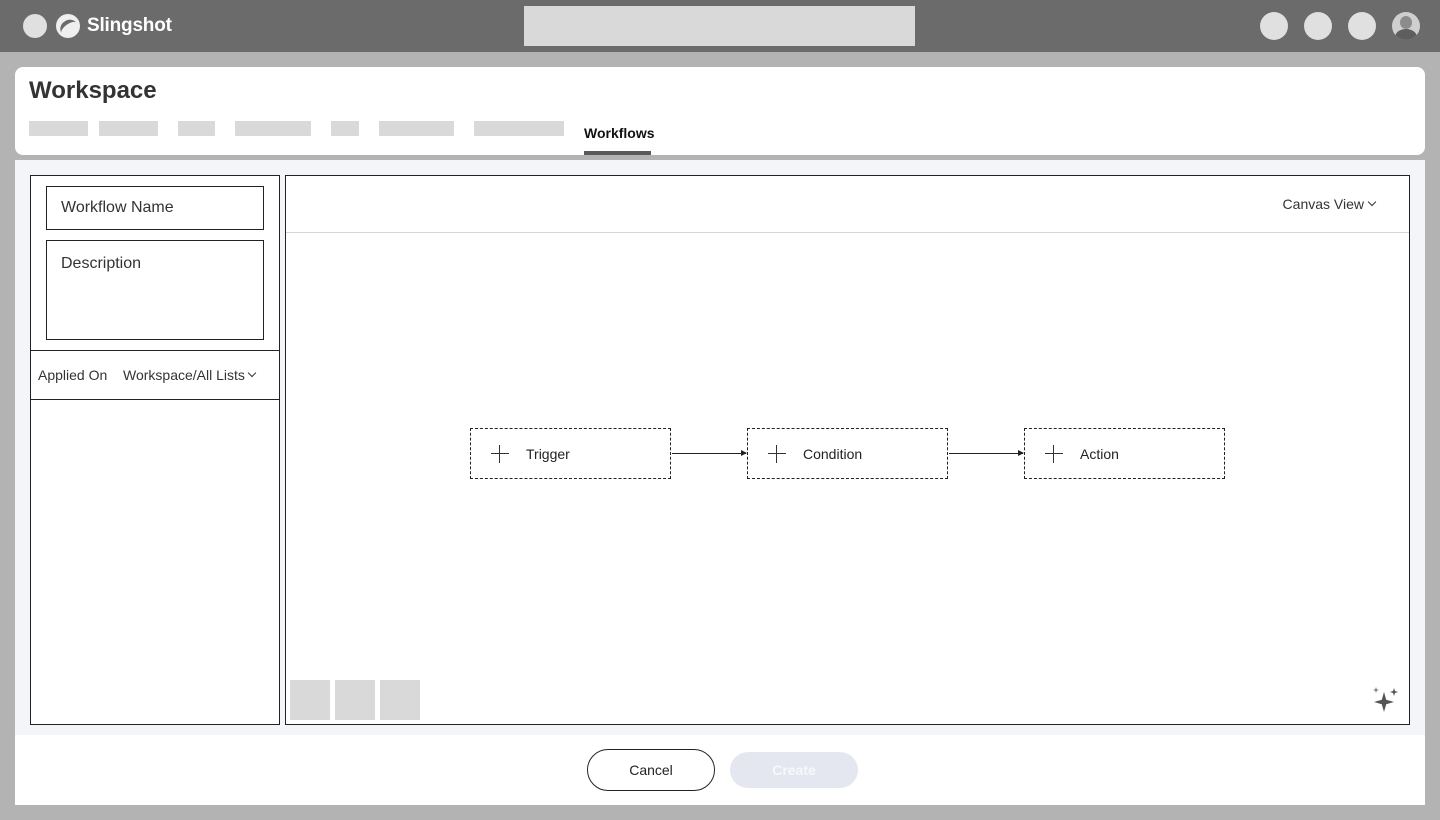 The height and width of the screenshot is (820, 1440). Describe the element at coordinates (651, 770) in the screenshot. I see `cancel-button: Cancel` at that location.